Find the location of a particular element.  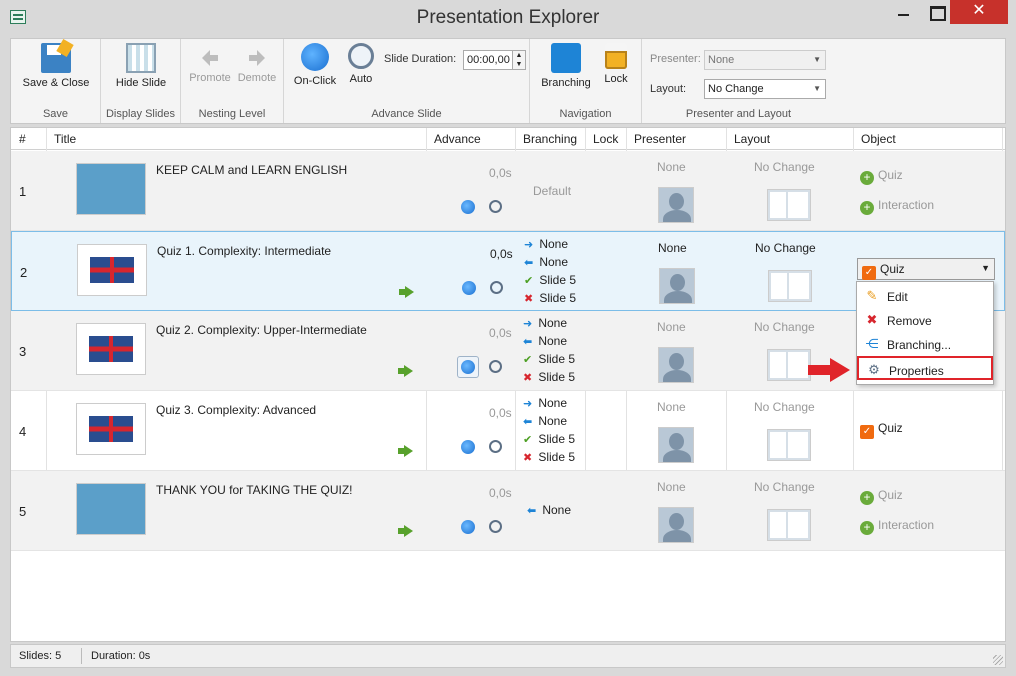

object-quiz: ✓ Quiz is located at coordinates (881, 430).